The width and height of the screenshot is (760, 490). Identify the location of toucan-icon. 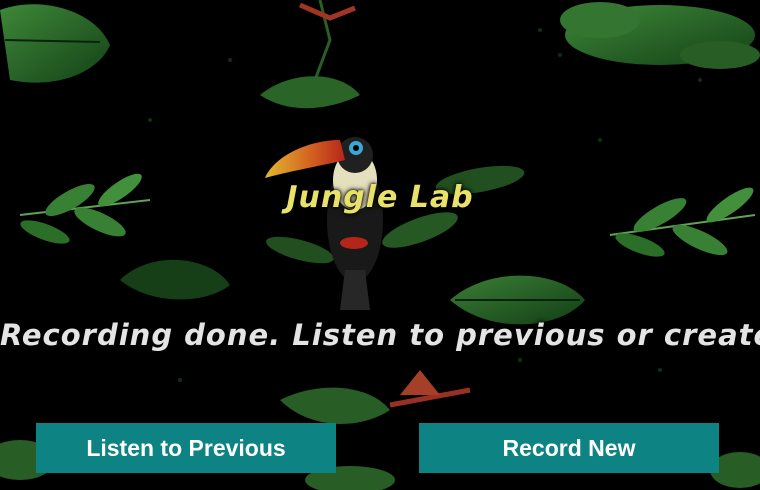
(324, 223).